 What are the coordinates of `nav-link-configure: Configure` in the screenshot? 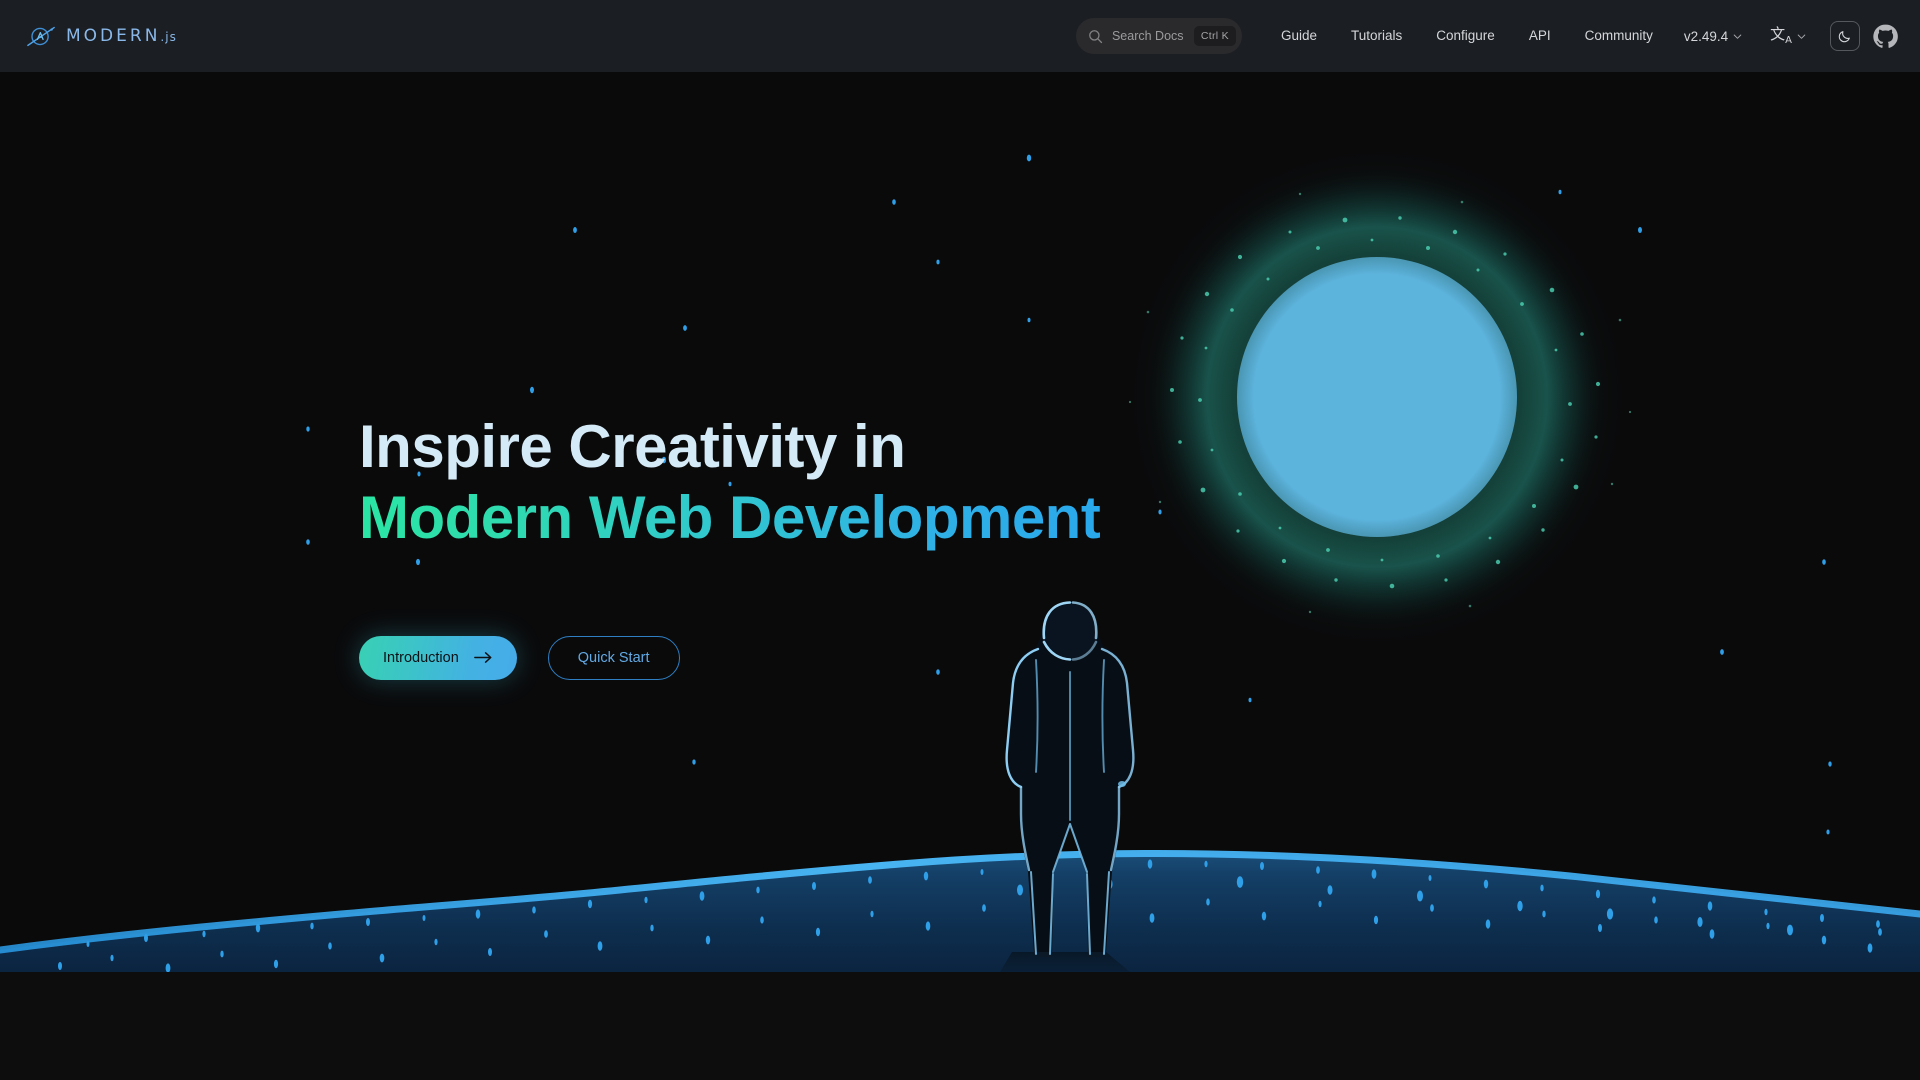 It's located at (1465, 36).